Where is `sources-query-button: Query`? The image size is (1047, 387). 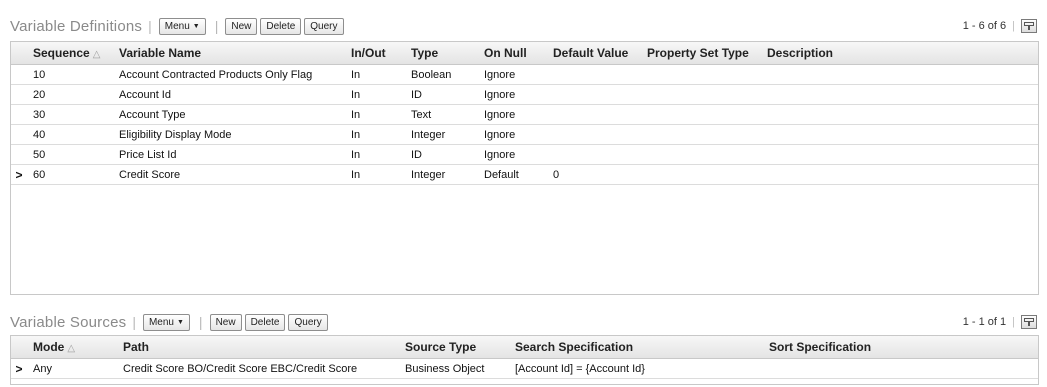 sources-query-button: Query is located at coordinates (308, 322).